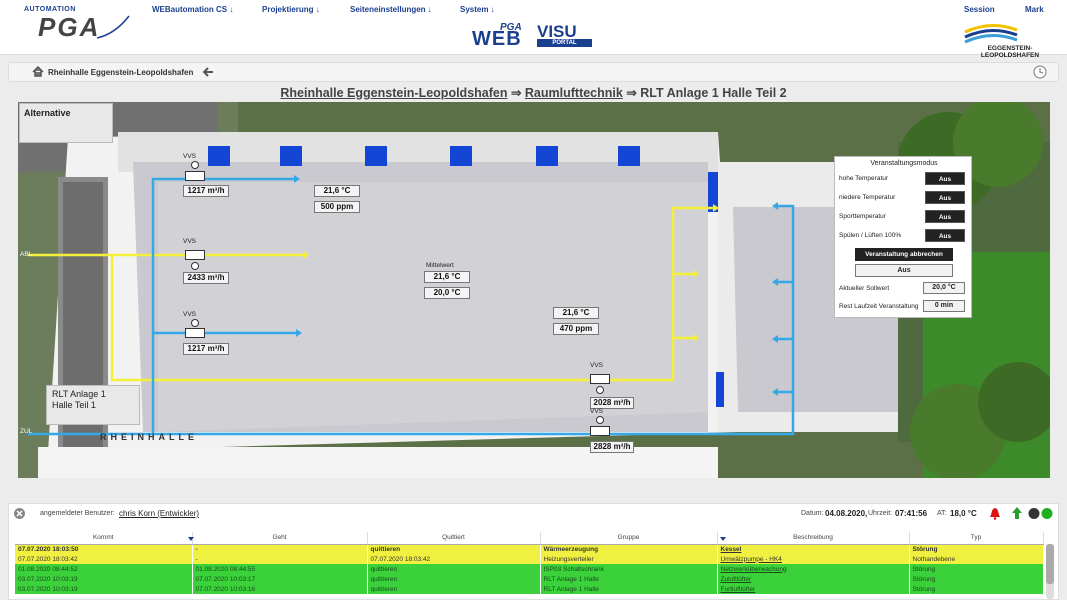  I want to click on zul-label: ZUL, so click(26, 431).